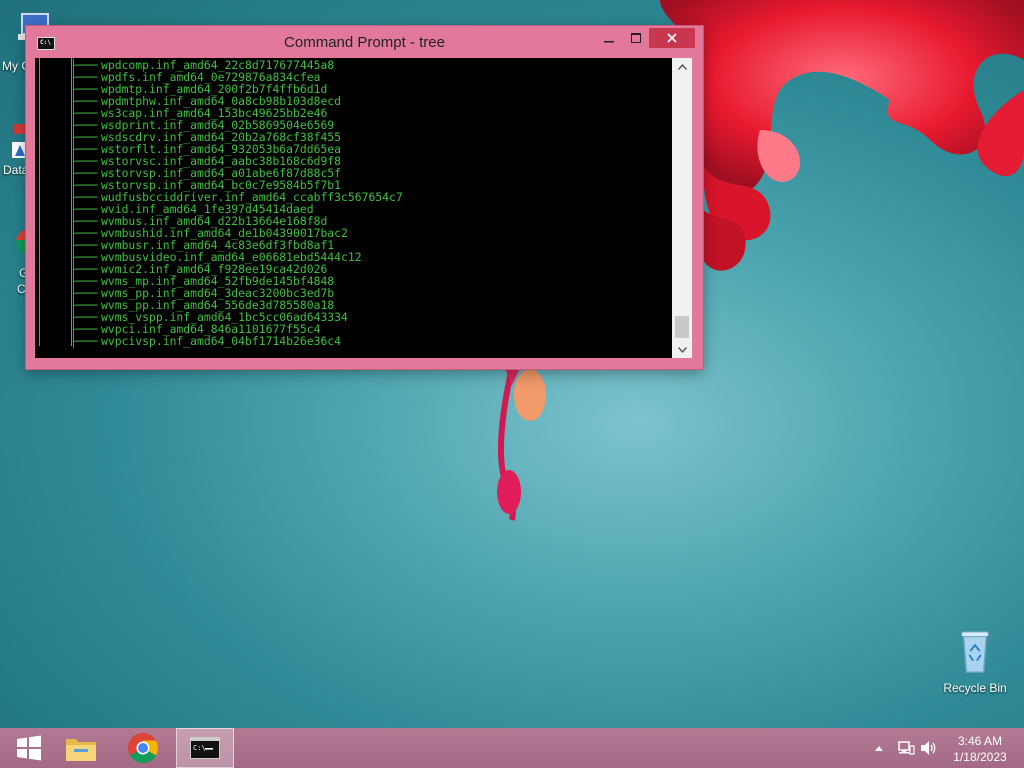 The image size is (1024, 768). I want to click on scroll-up-button, so click(682, 66).